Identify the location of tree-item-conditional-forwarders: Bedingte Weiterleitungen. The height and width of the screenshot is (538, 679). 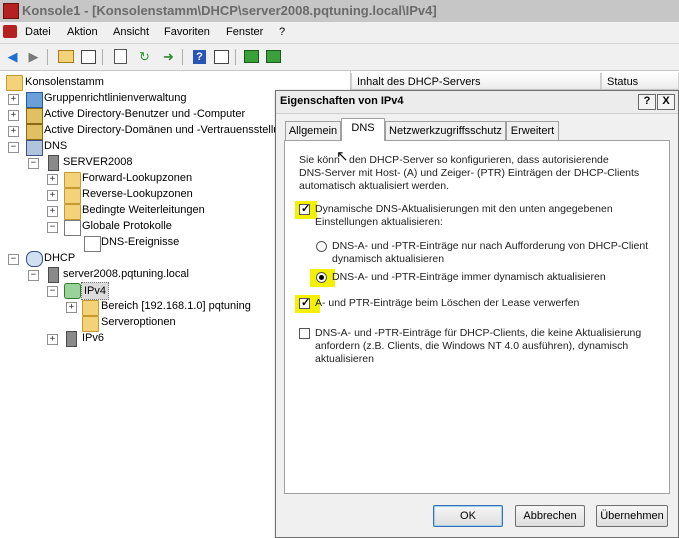
(143, 210).